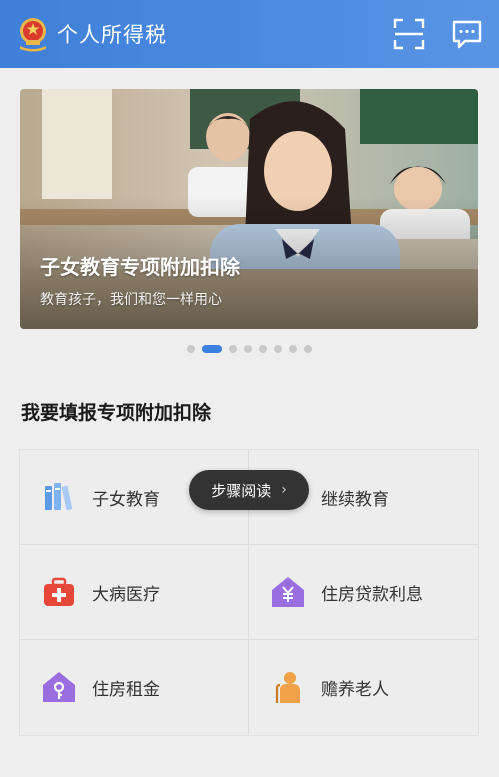 This screenshot has width=499, height=777. I want to click on item-housing-loan-interest: 住房贷款利息, so click(363, 592).